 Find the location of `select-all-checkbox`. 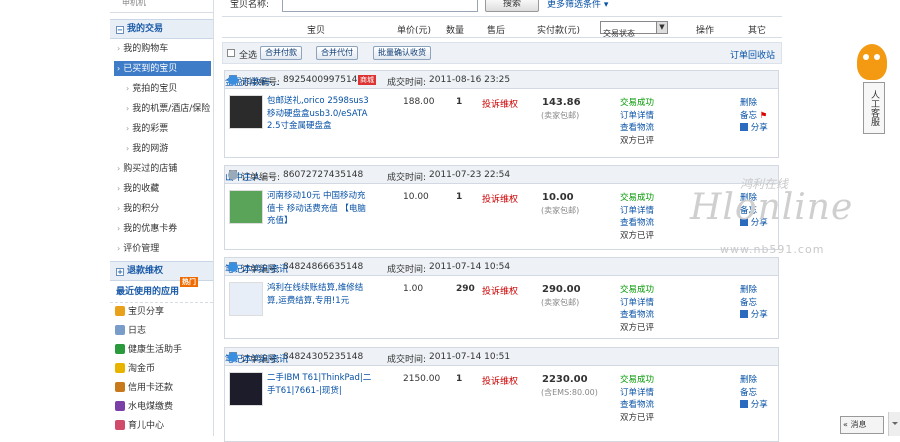

select-all-checkbox is located at coordinates (231, 53).